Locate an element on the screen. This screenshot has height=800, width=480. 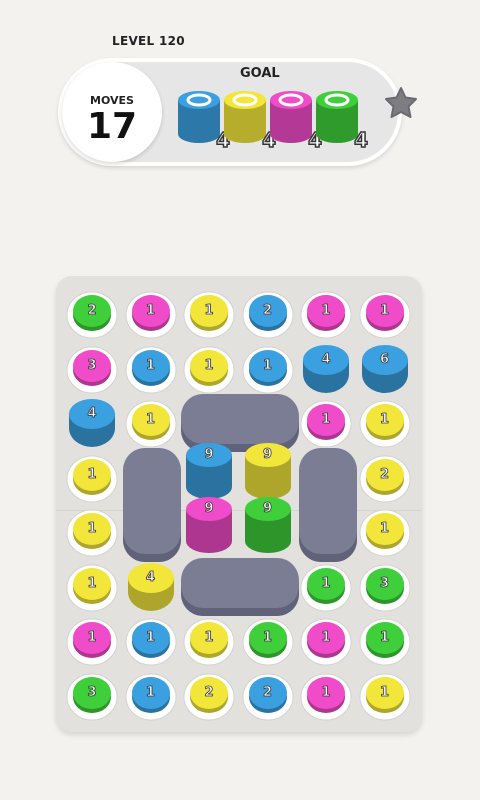
moves-counter: MOVES 17 is located at coordinates (112, 112).